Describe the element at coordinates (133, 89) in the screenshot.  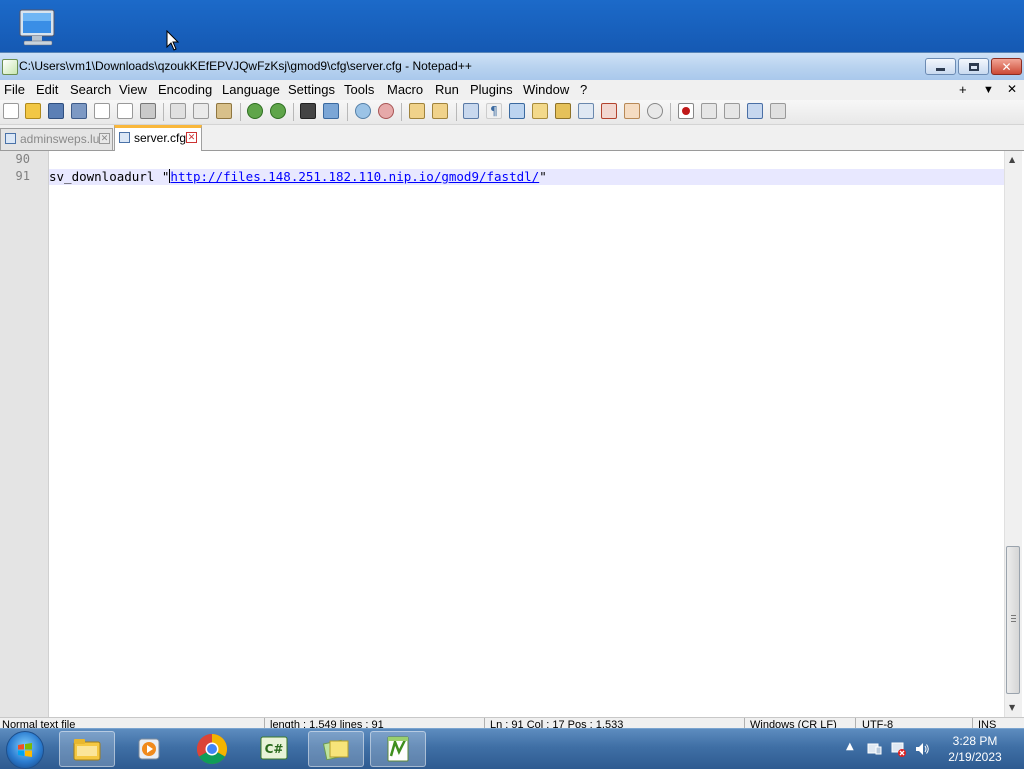
I see `menu-view: View` at that location.